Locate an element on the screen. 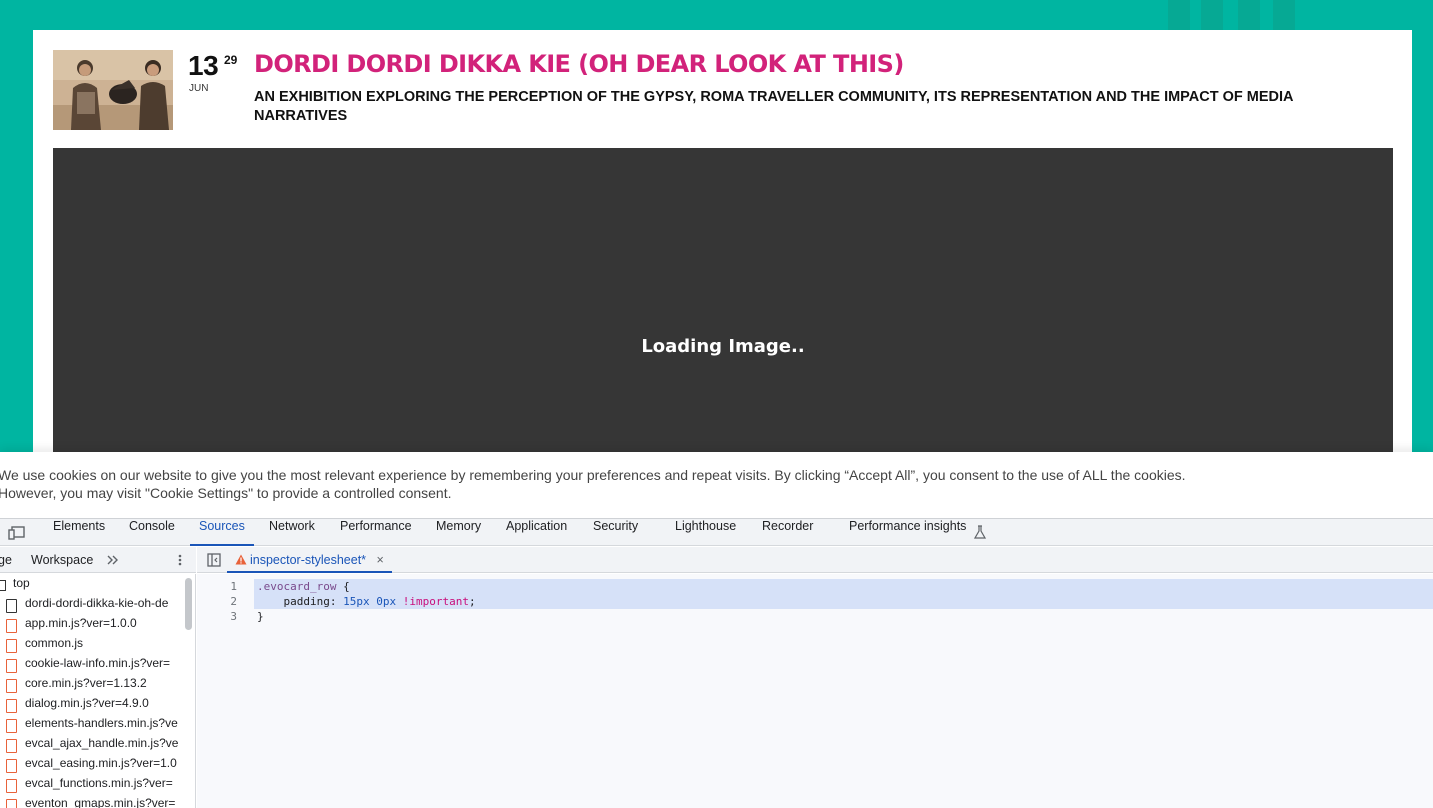 Image resolution: width=1433 pixels, height=808 pixels. tree-item-label: top is located at coordinates (21, 583).